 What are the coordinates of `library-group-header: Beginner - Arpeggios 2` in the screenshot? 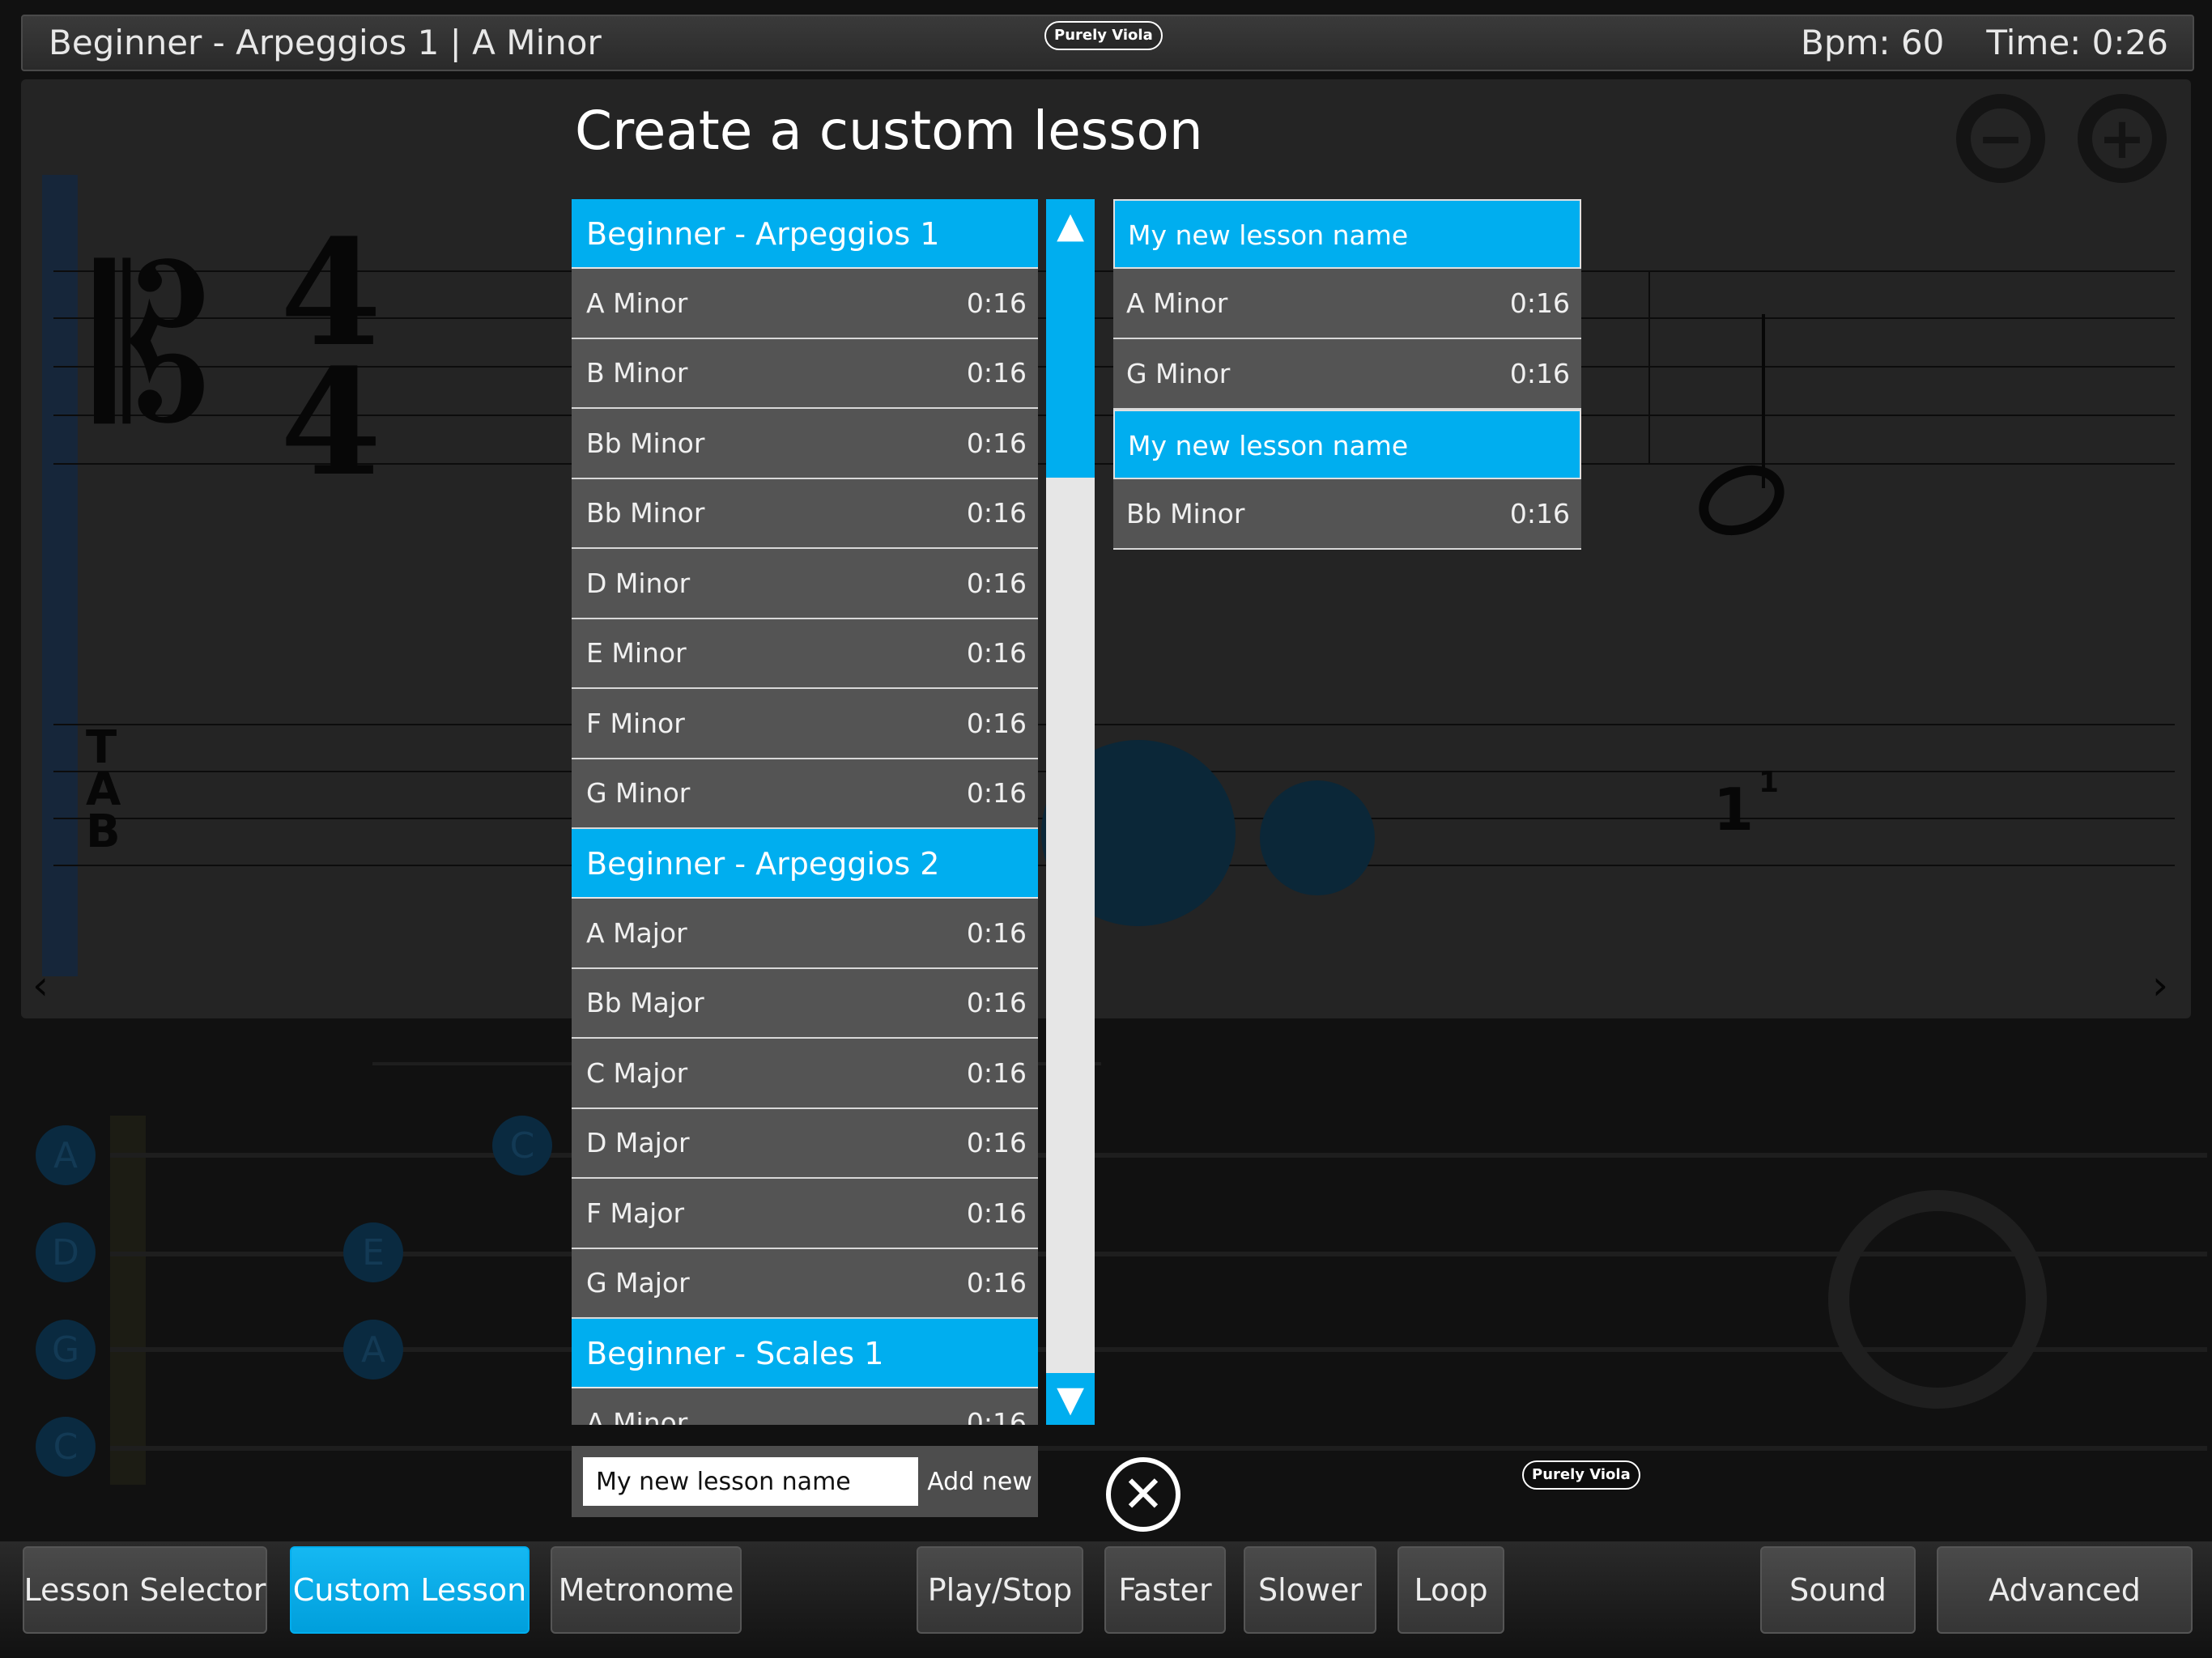 It's located at (805, 864).